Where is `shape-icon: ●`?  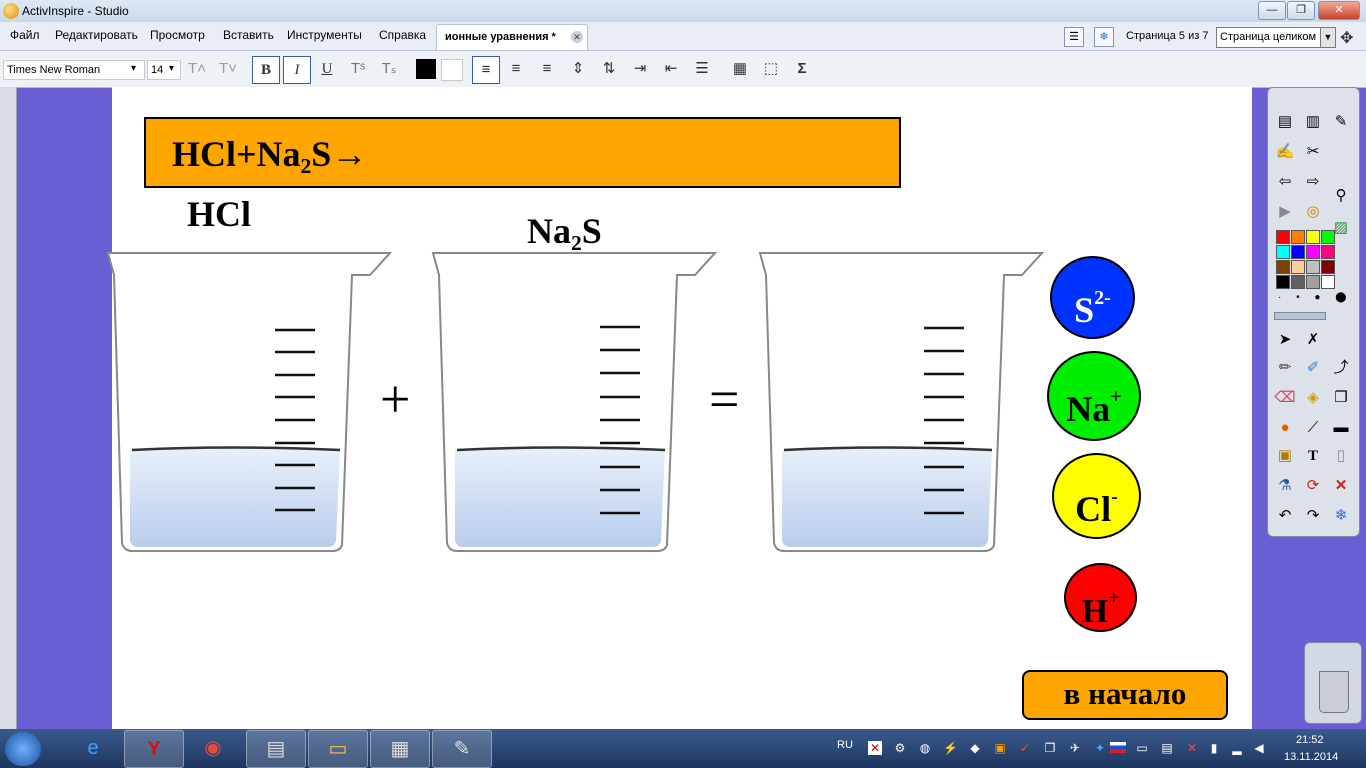 shape-icon: ● is located at coordinates (1285, 428).